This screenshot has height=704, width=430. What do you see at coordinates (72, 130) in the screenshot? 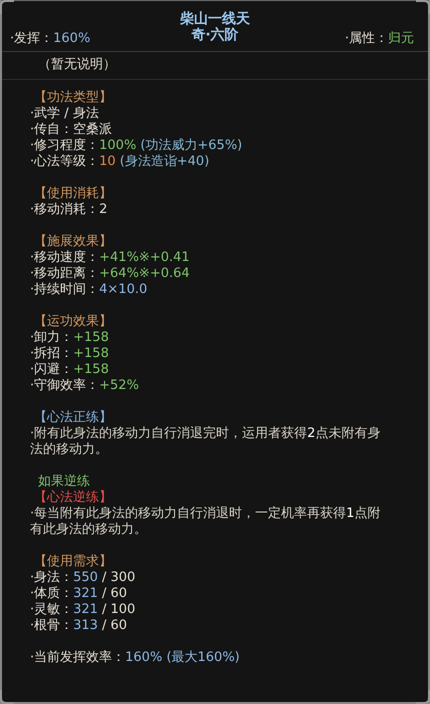
I see `stat-line: ·传自：空桑派` at bounding box center [72, 130].